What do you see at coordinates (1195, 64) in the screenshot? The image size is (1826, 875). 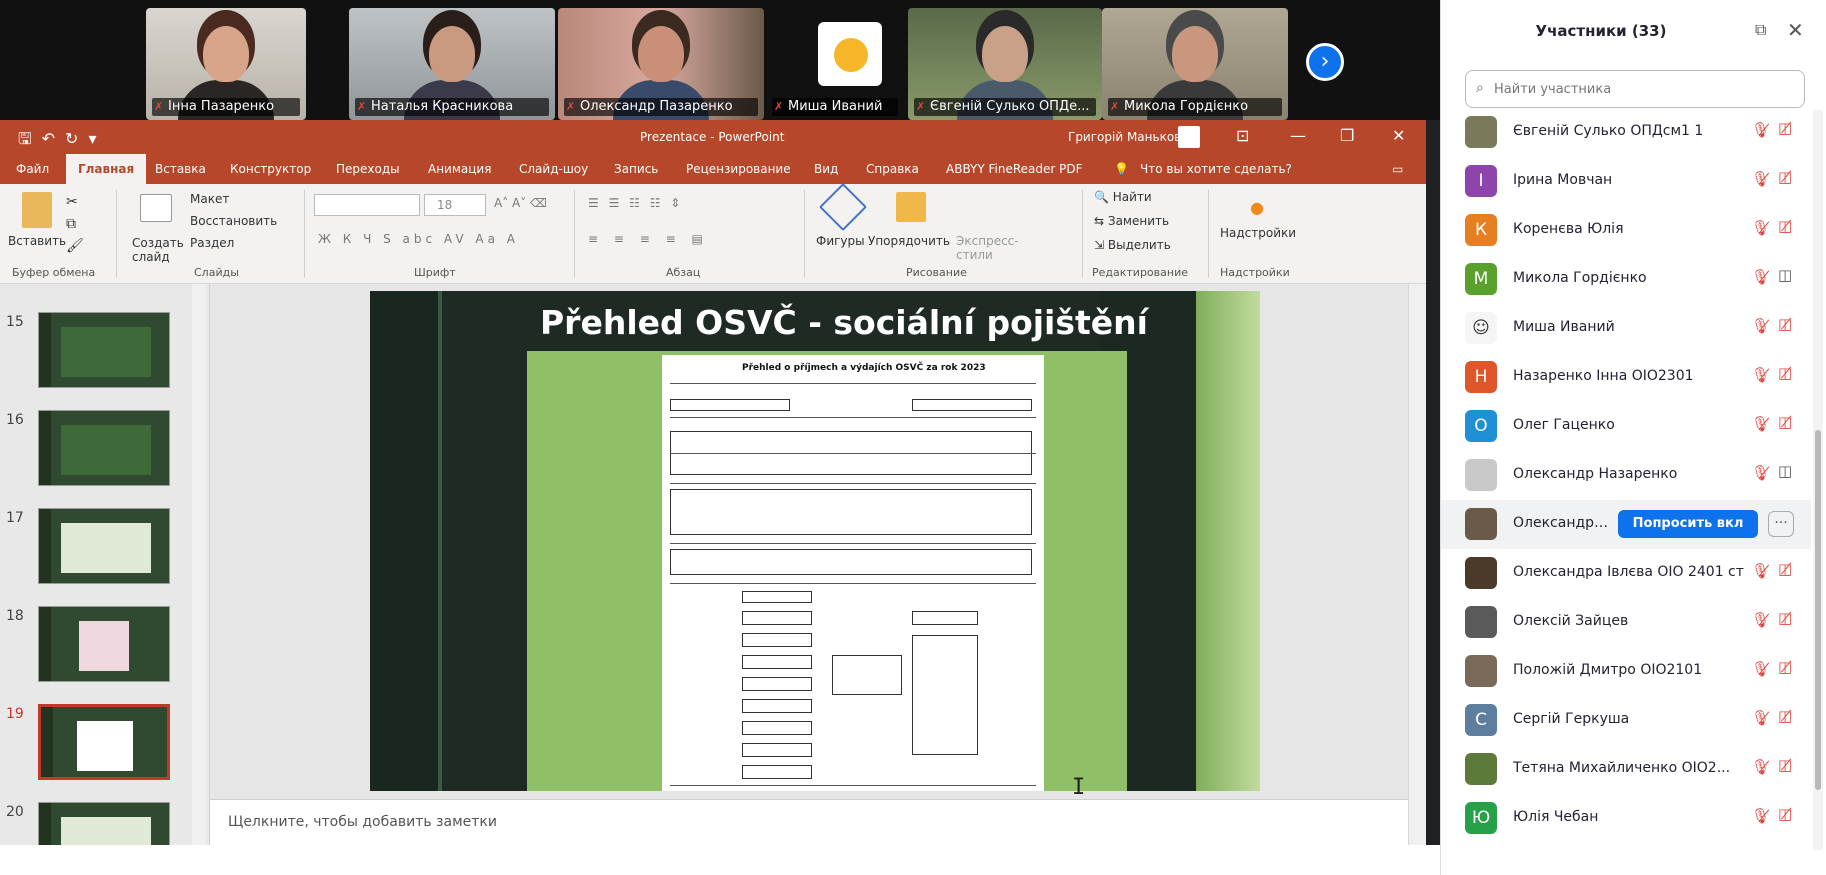 I see `video-tile: ✗ Микола Гордієнко` at bounding box center [1195, 64].